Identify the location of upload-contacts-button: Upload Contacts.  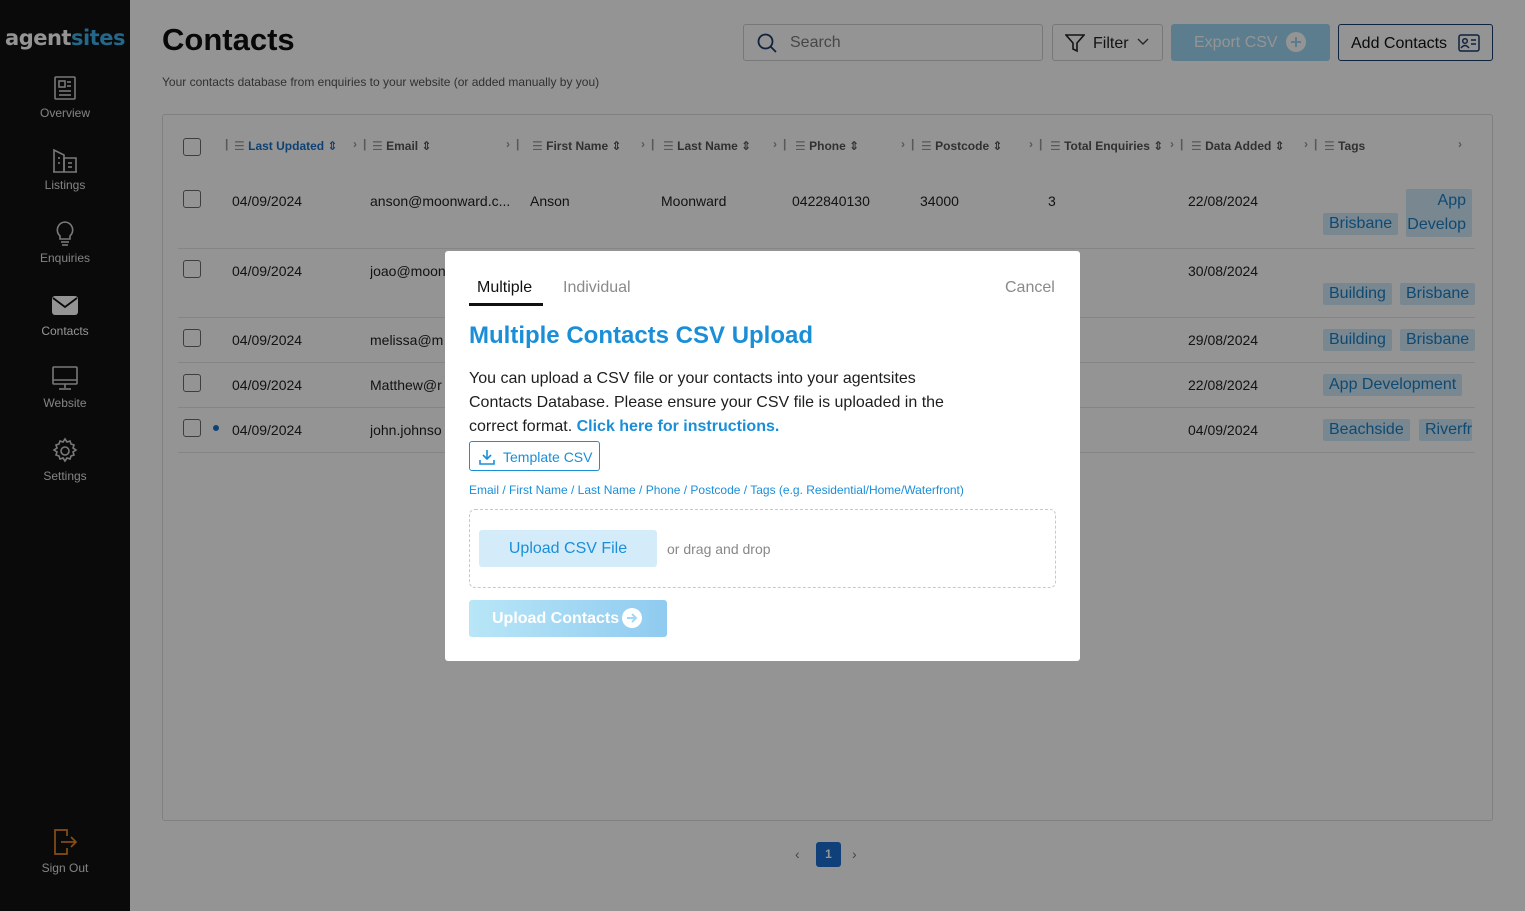
(568, 618).